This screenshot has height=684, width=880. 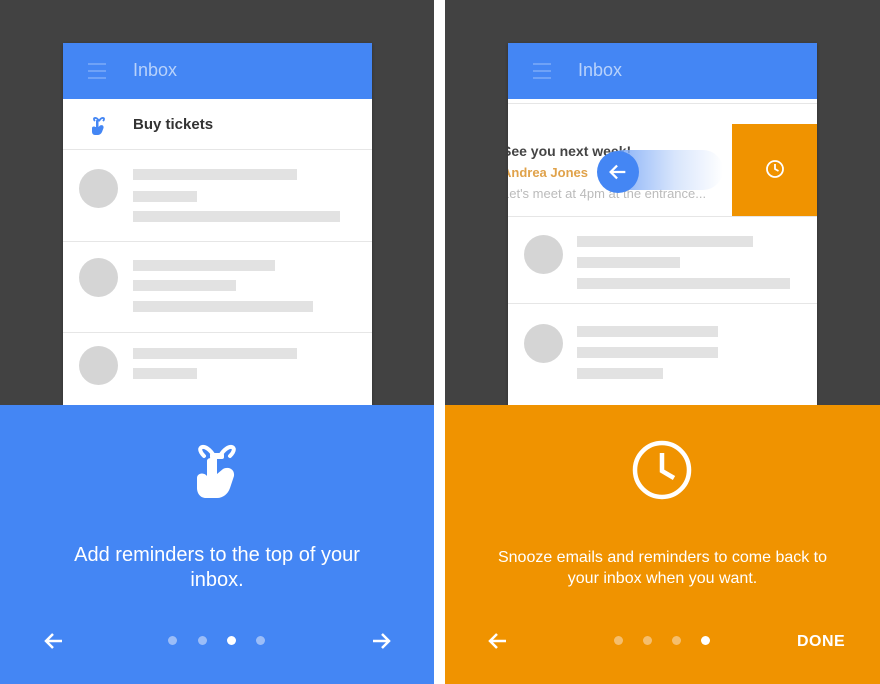 I want to click on snooze-action, so click(x=774, y=170).